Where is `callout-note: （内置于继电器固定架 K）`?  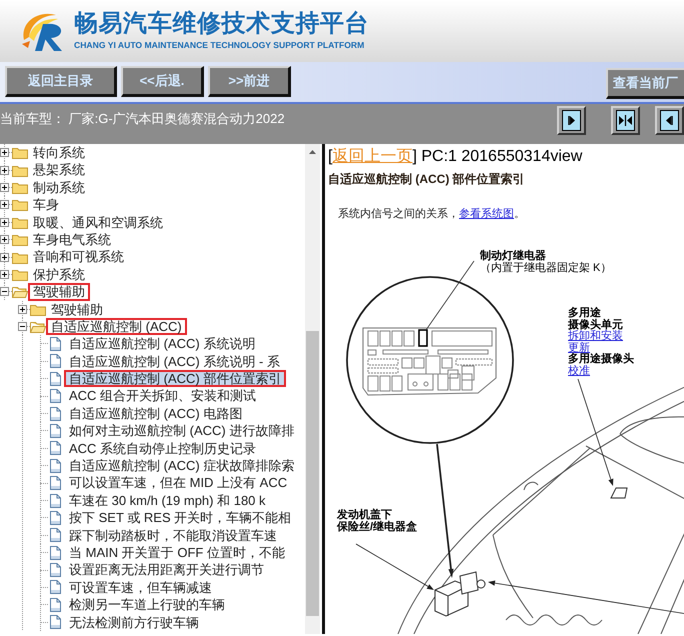
callout-note: （内置于继电器固定架 K） is located at coordinates (546, 268).